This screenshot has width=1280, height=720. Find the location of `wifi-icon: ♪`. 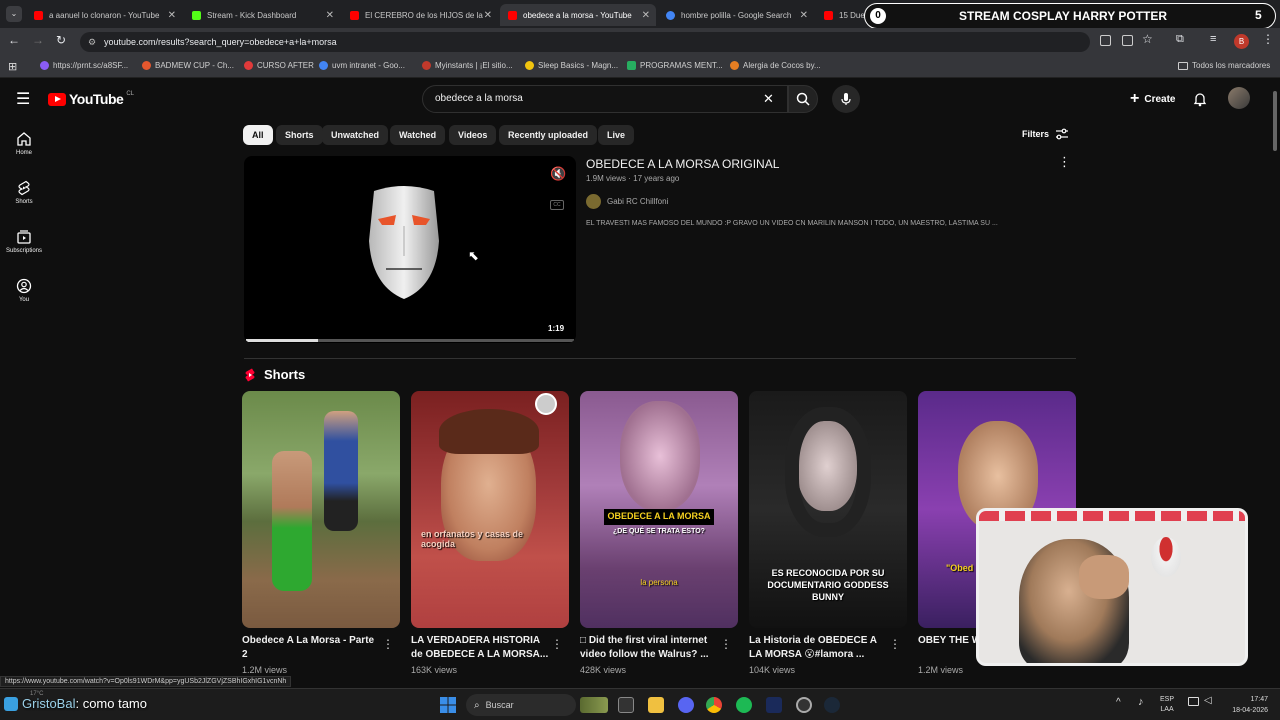

wifi-icon: ♪ is located at coordinates (1141, 702).